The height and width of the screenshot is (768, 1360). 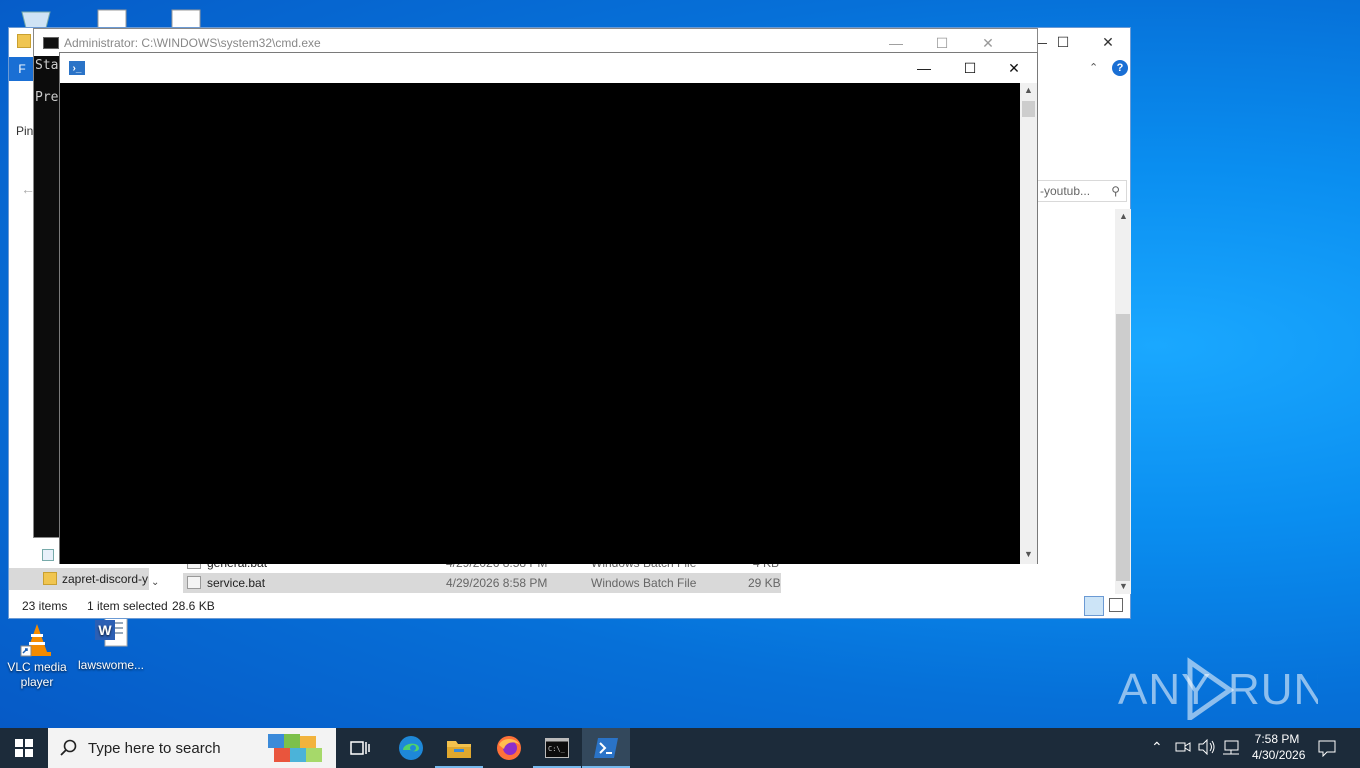 I want to click on nav-item-folder: zapret-discord-y, so click(x=79, y=579).